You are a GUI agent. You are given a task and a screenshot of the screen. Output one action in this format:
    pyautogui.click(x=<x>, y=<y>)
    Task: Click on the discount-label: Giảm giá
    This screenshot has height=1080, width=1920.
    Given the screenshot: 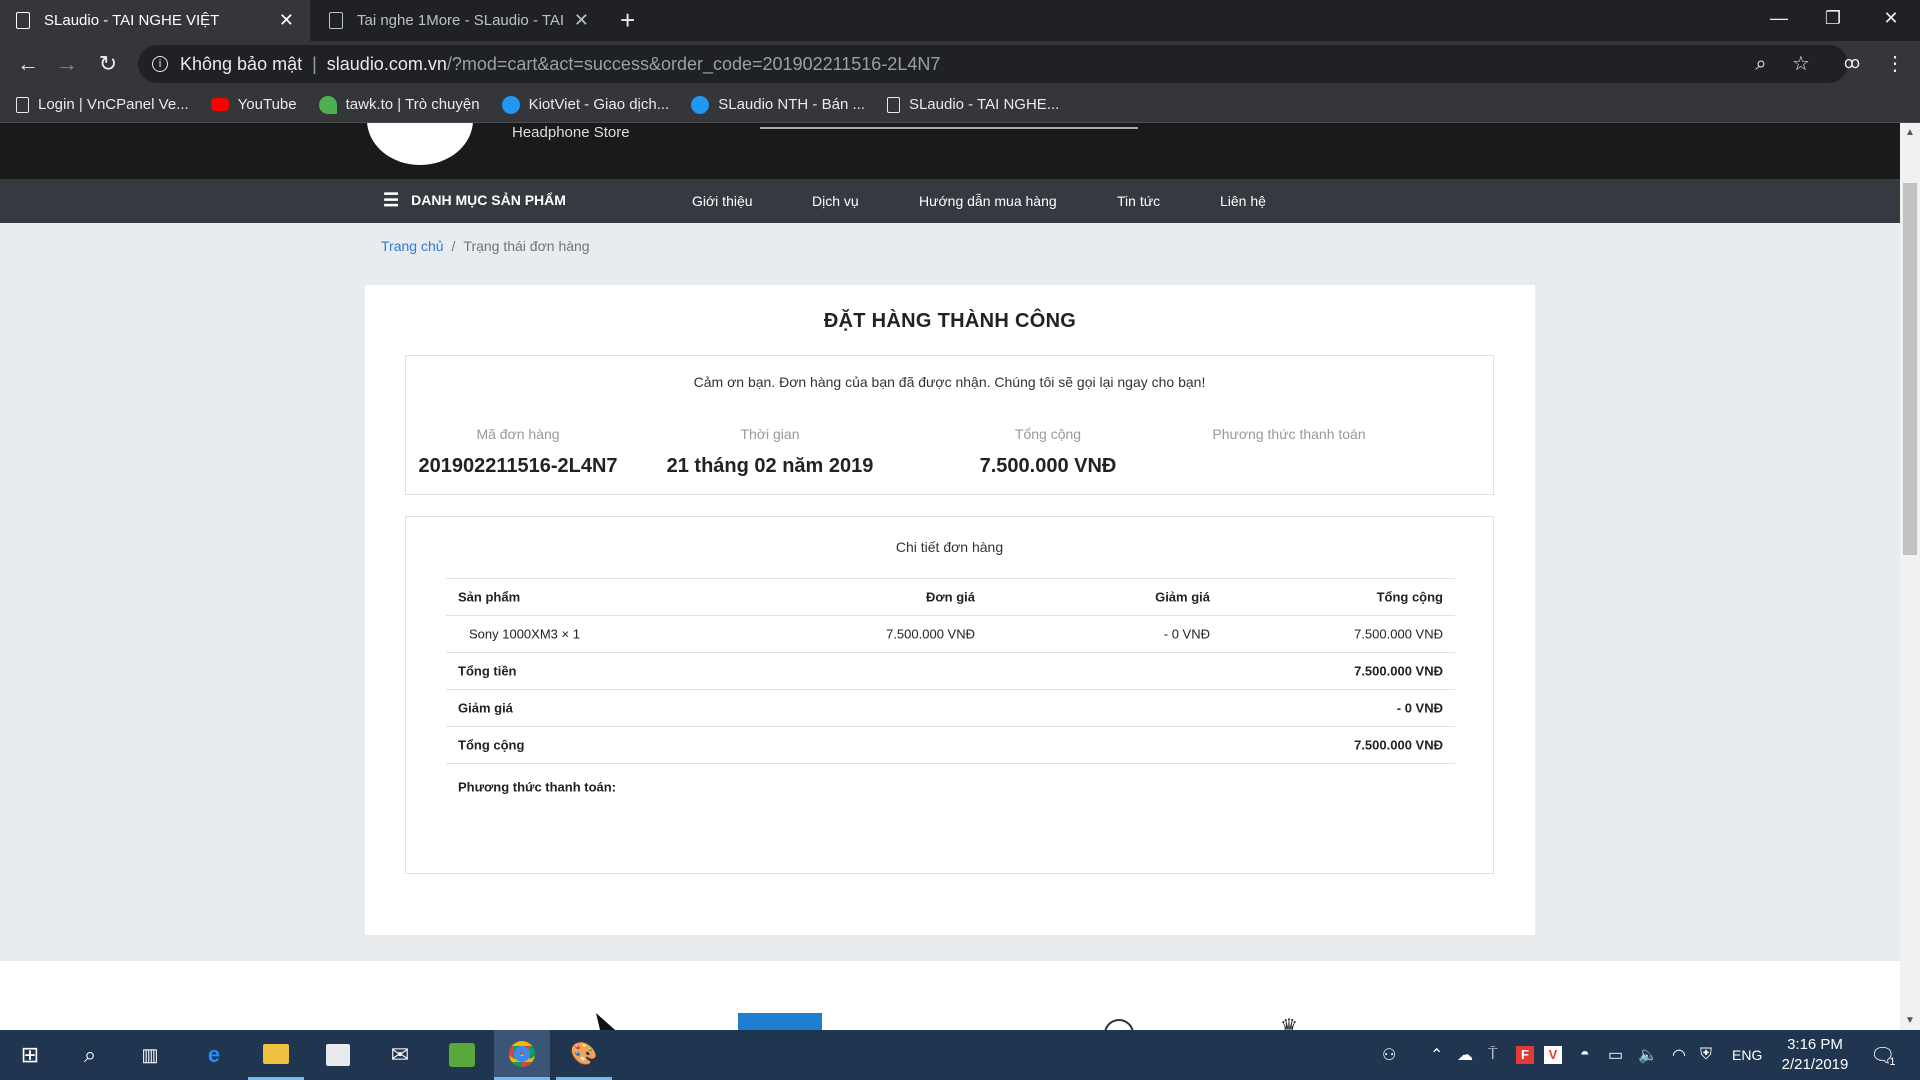 What is the action you would take?
    pyautogui.click(x=485, y=708)
    